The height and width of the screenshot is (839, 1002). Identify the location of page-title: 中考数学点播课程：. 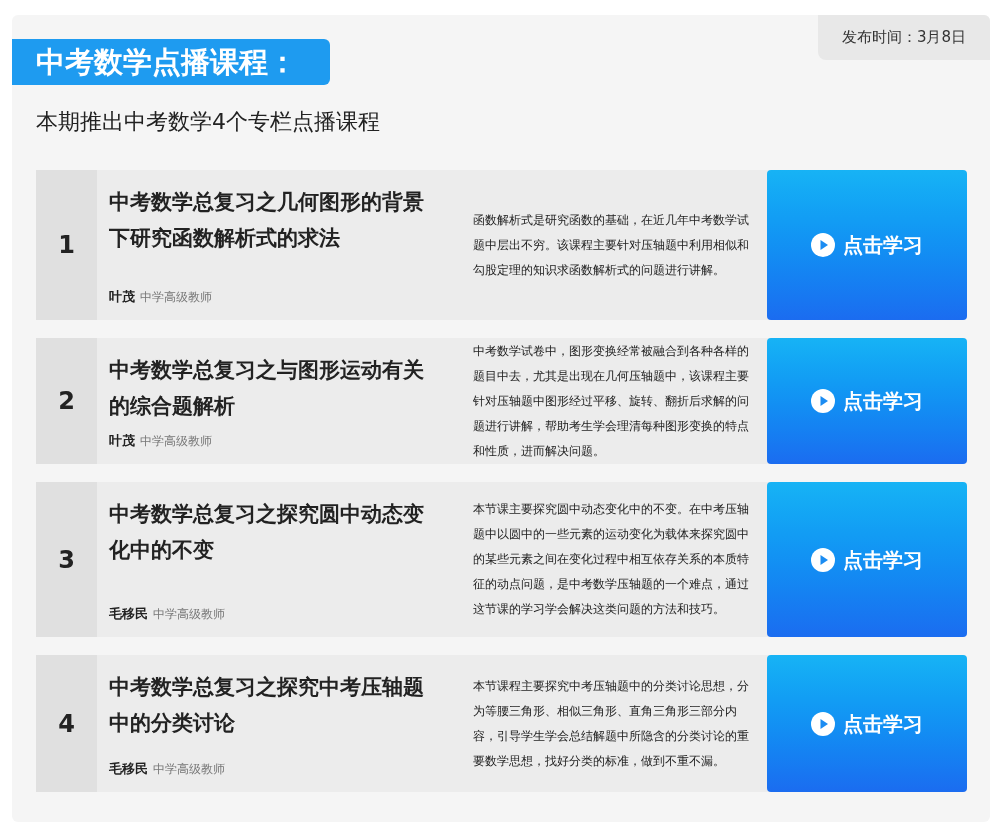
(171, 62).